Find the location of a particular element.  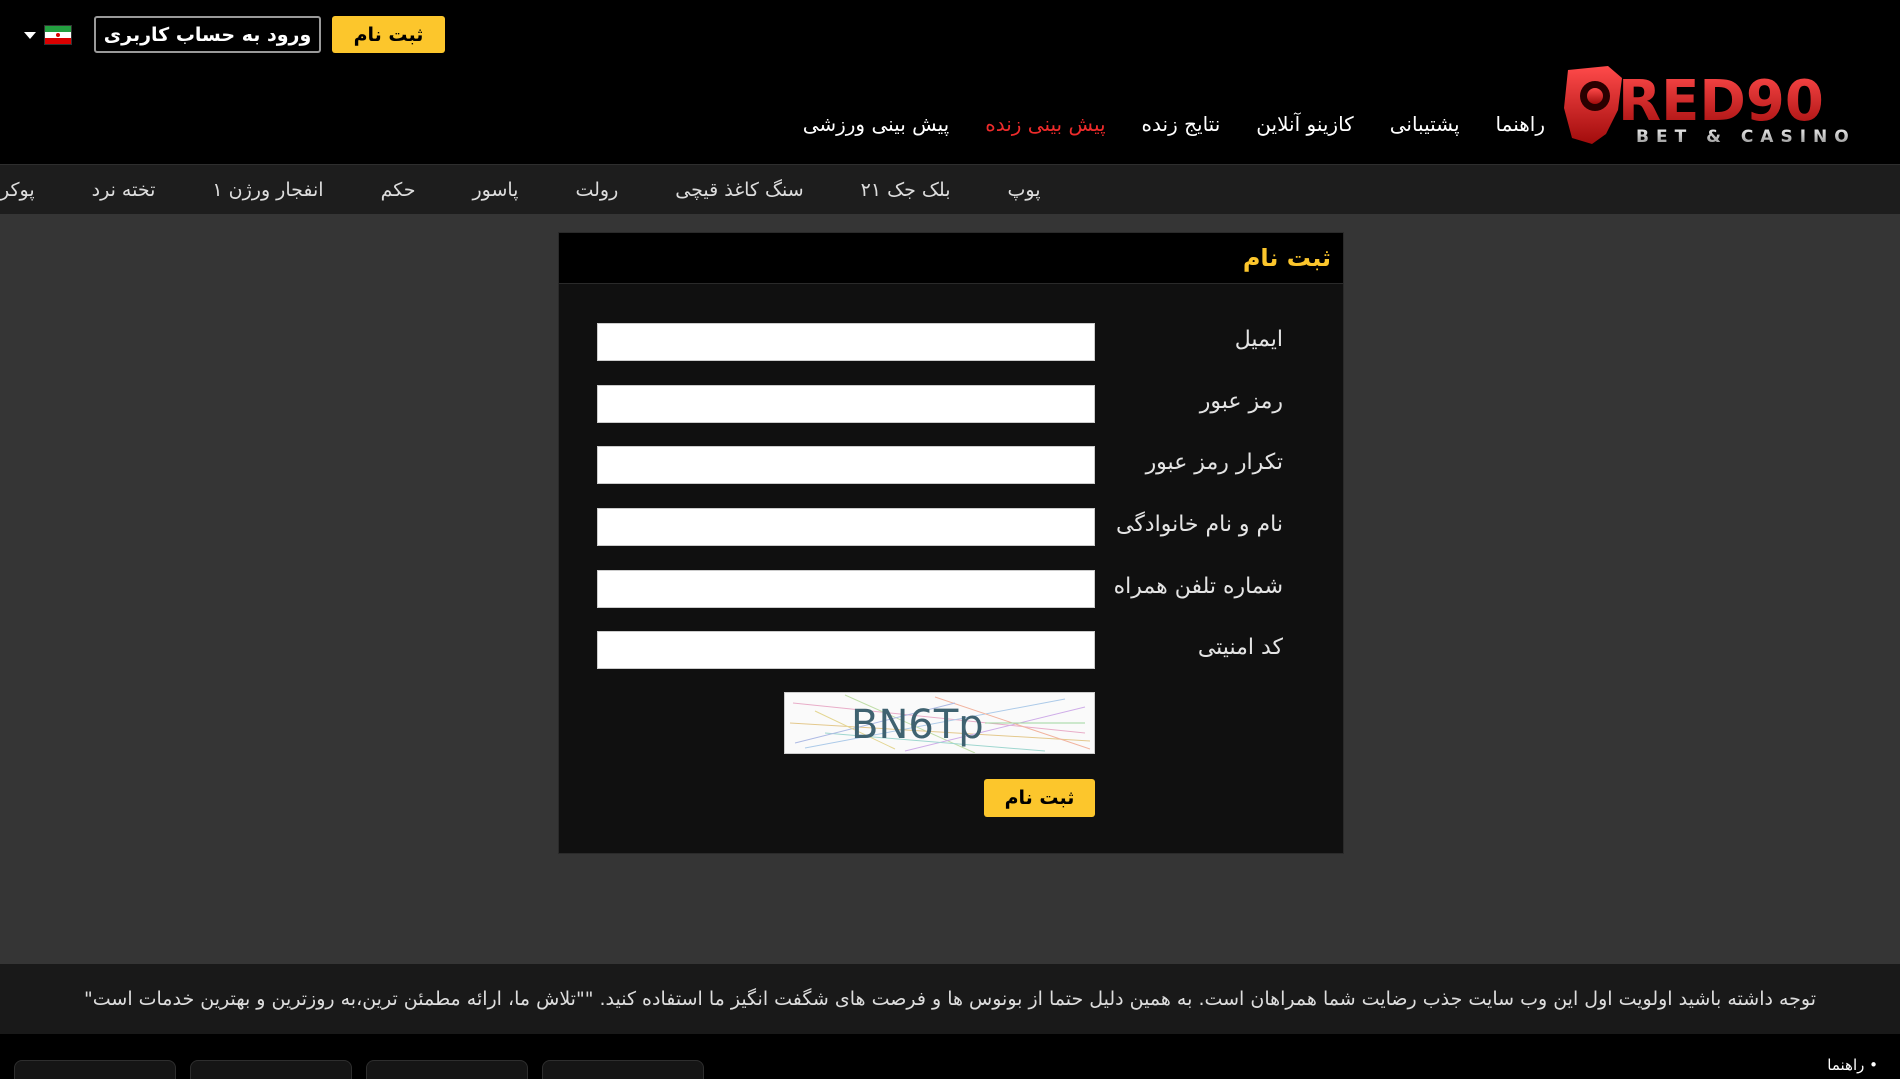

logo: RED90 BET & CASINO is located at coordinates (1720, 105).